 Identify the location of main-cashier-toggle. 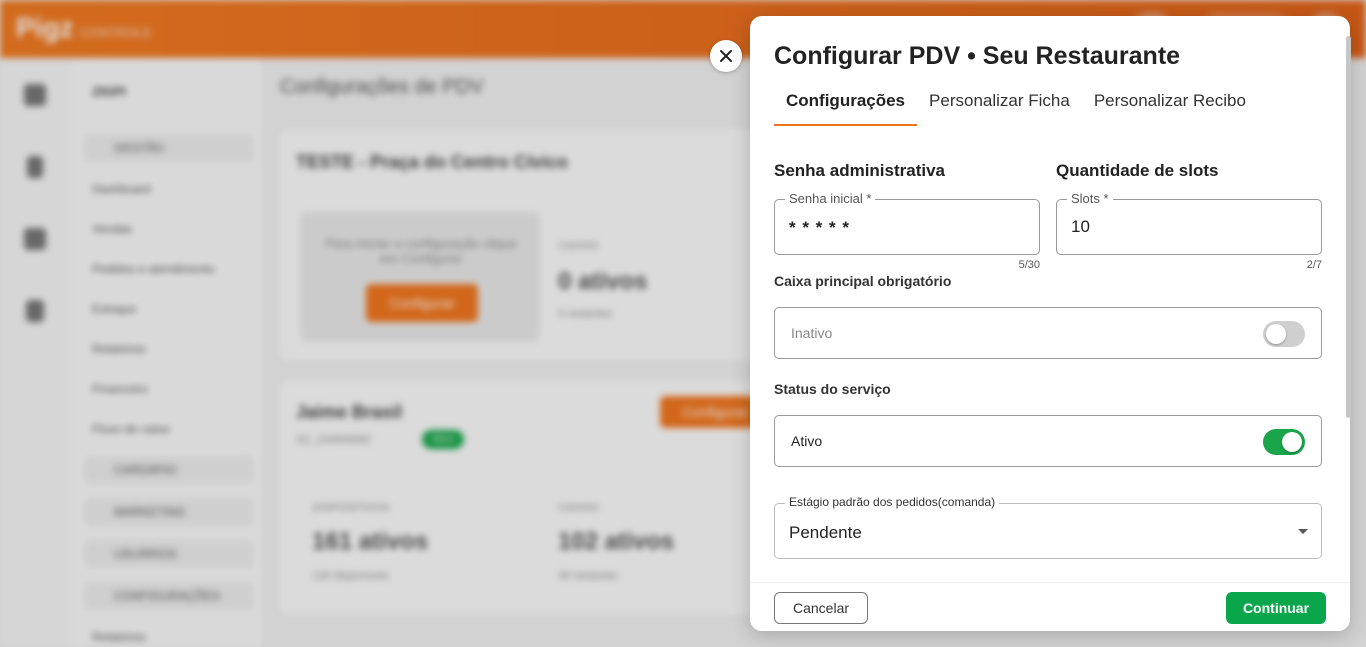
(1284, 334).